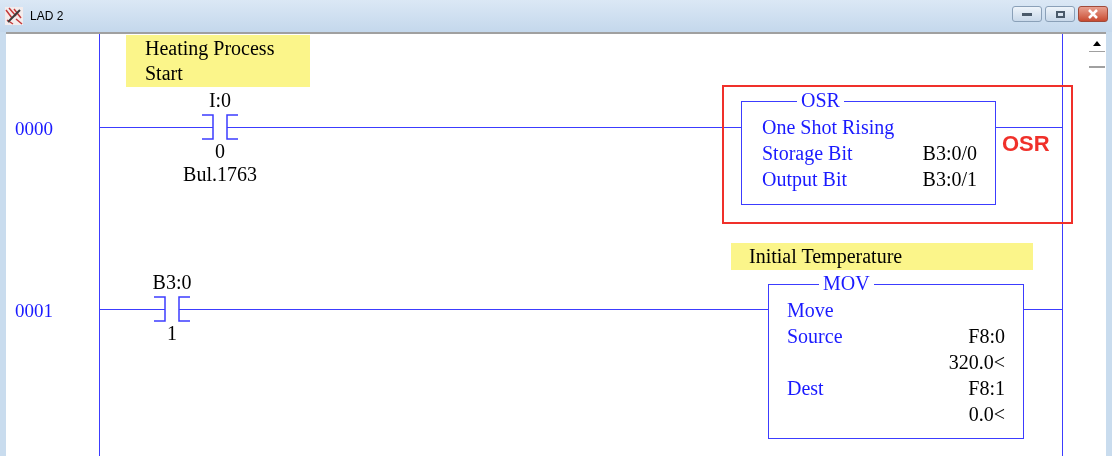 The height and width of the screenshot is (456, 1112). I want to click on minimize-button, so click(1027, 14).